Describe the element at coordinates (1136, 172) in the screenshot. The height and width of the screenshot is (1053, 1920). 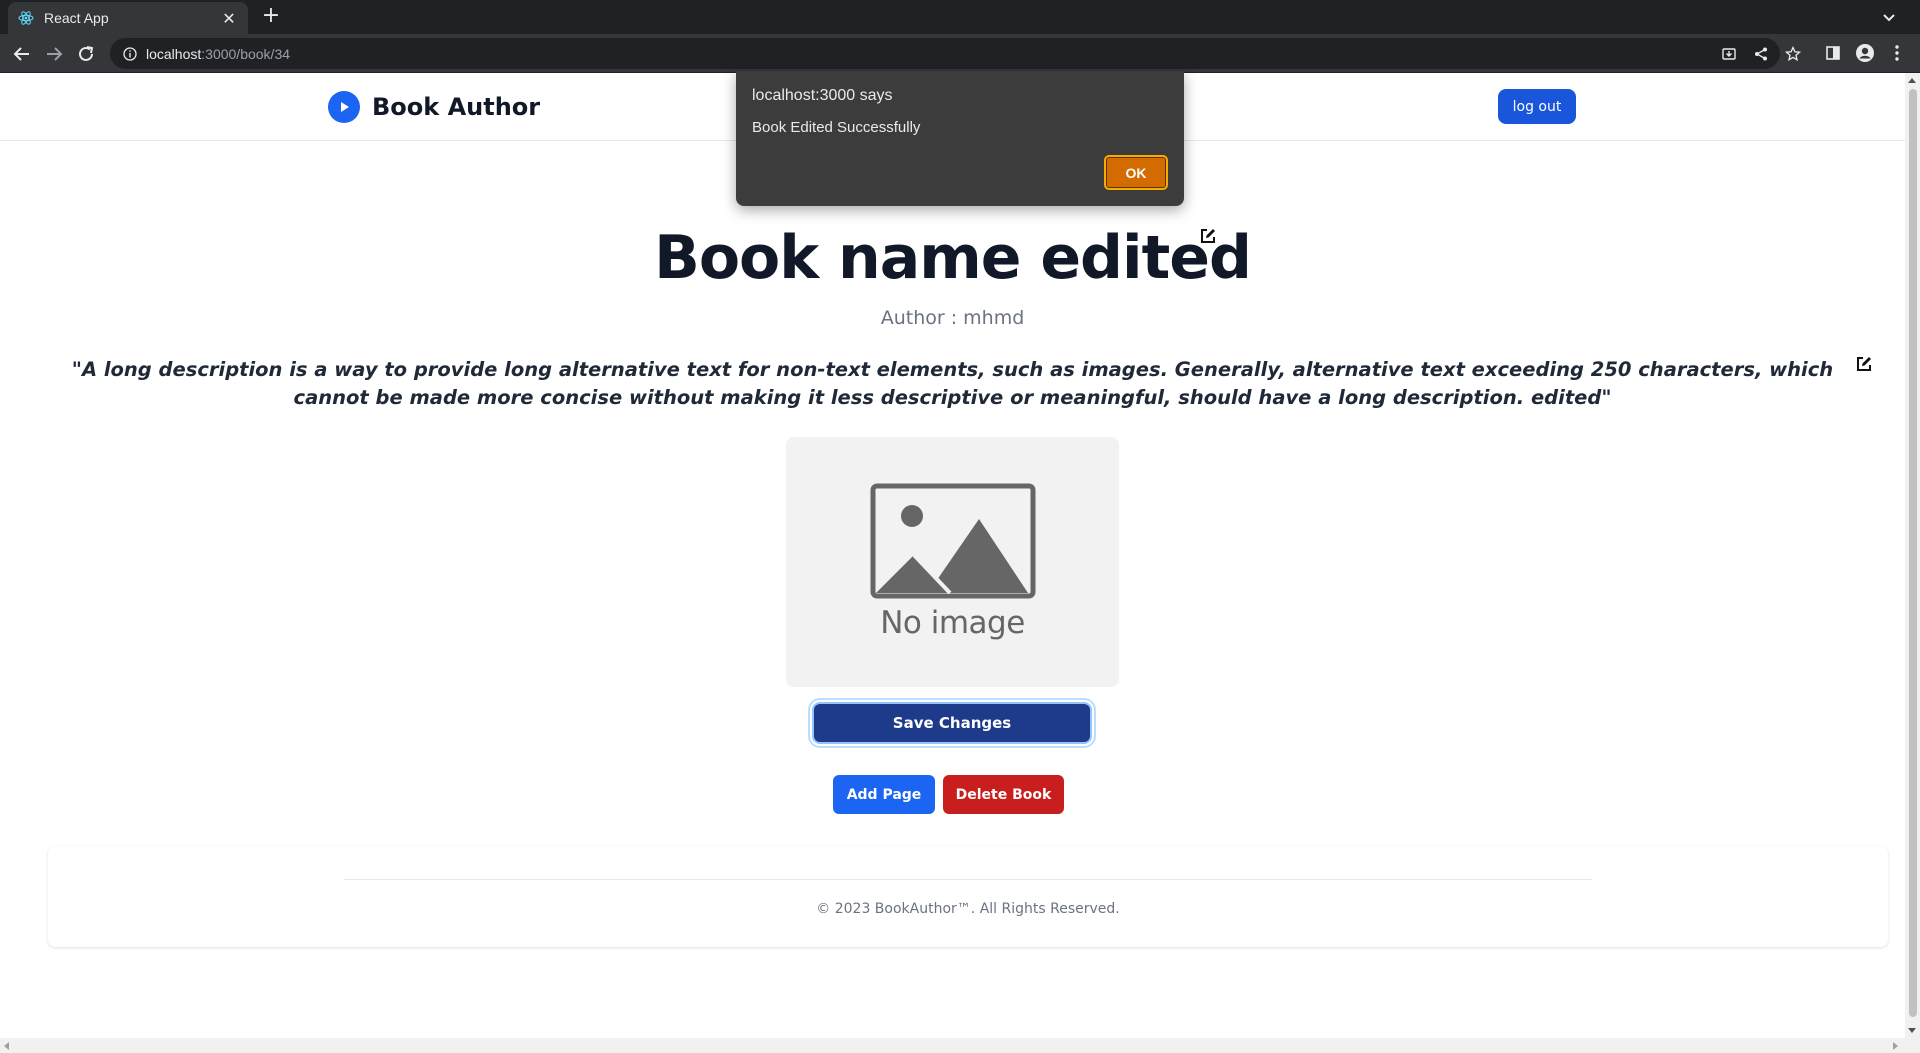
I see `alert-ok-button: OK` at that location.